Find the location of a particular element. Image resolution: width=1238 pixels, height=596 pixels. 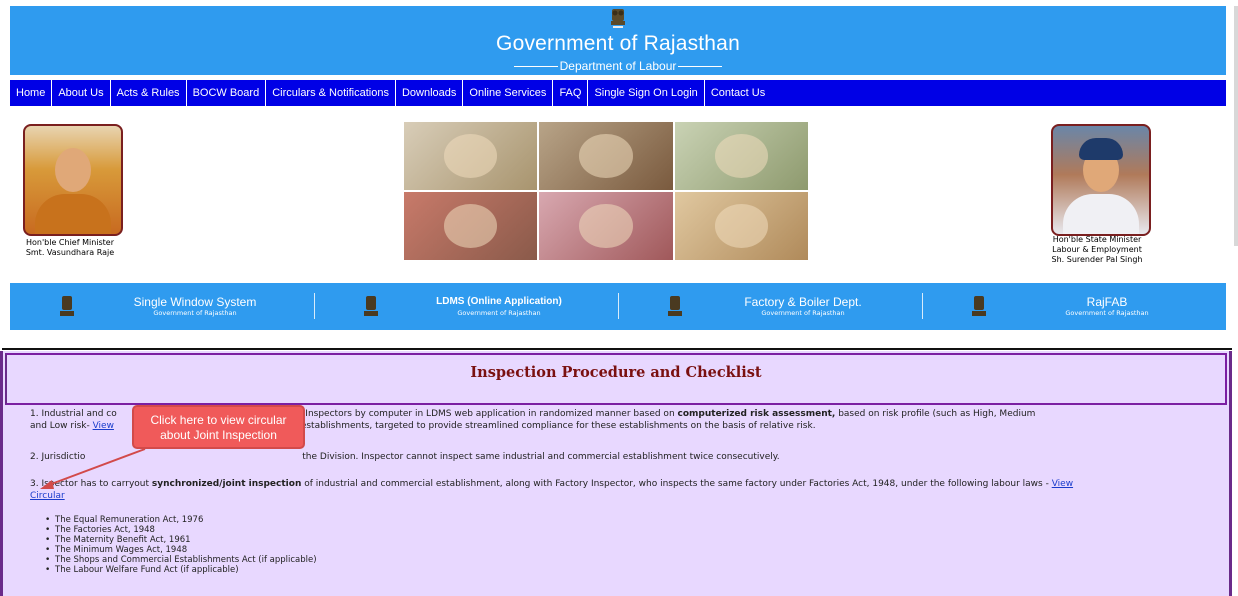

list-item: The Minimum Wages Act, 1948 is located at coordinates (181, 550).